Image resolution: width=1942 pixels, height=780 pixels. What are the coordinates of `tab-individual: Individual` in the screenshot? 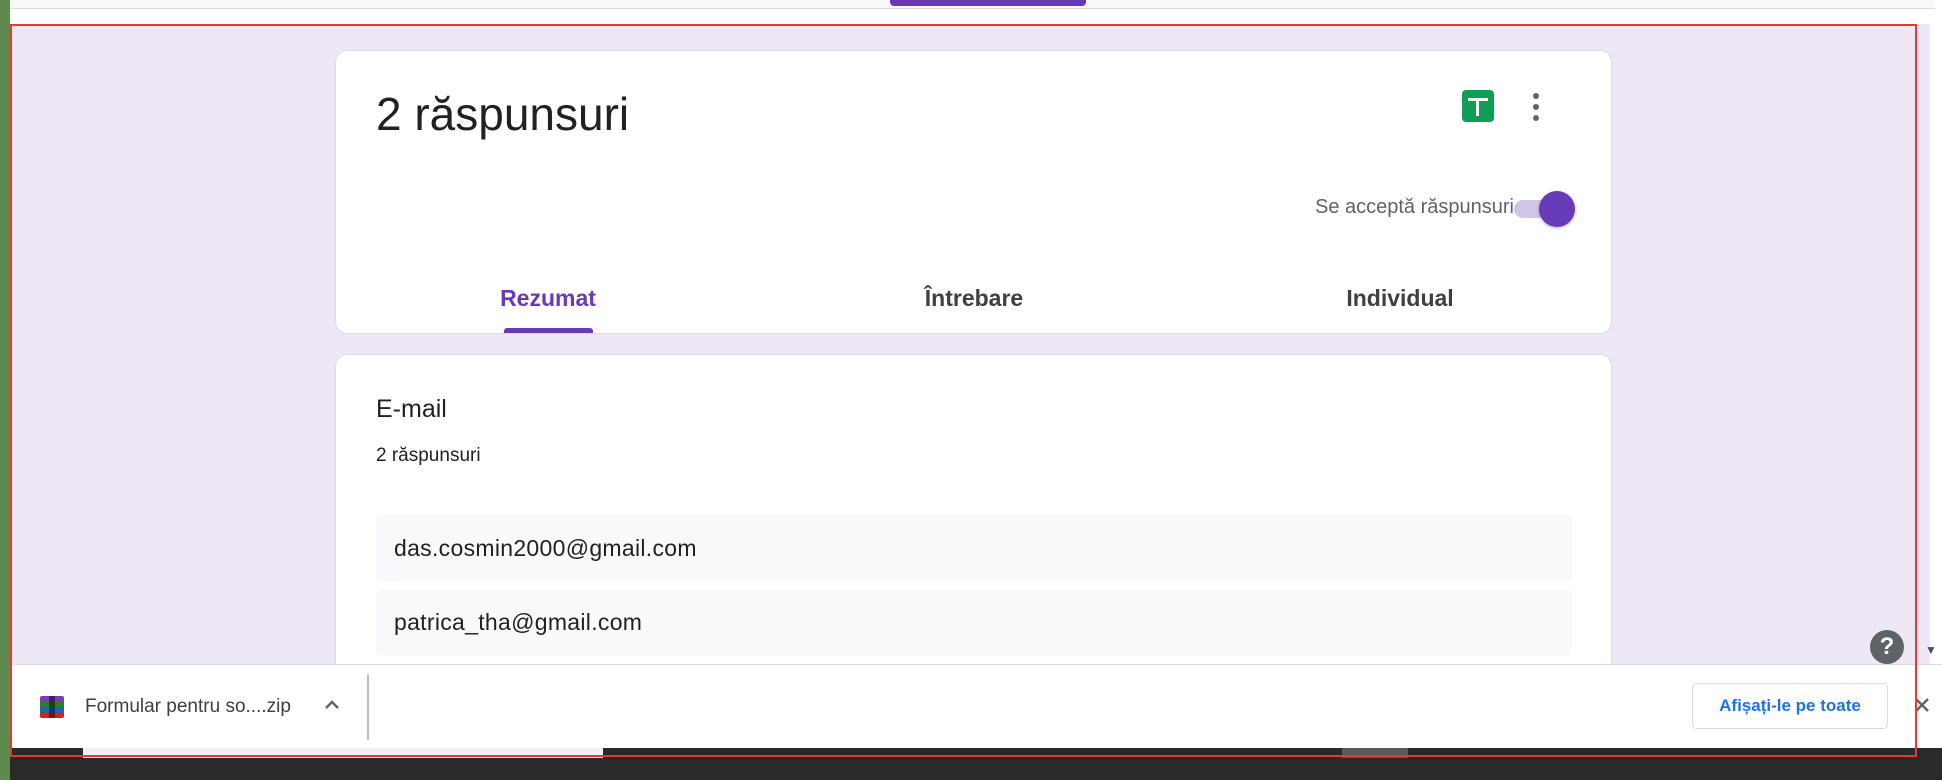 It's located at (1400, 298).